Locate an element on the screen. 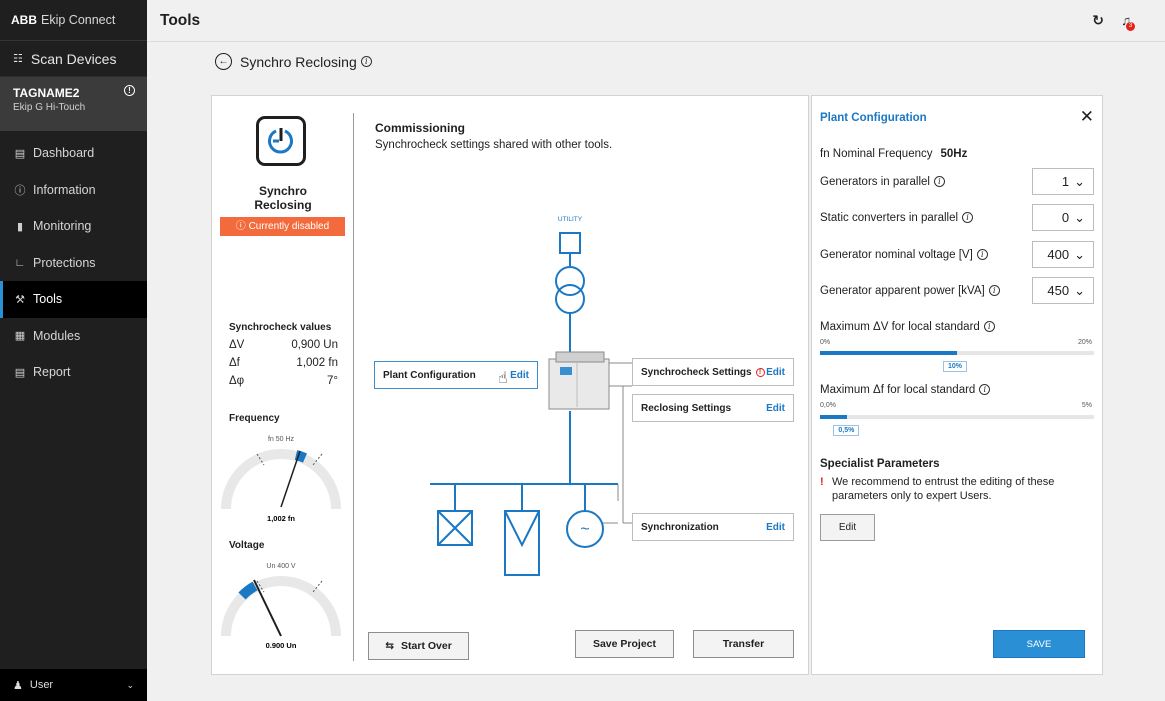 The height and width of the screenshot is (701, 1165). sidebar-item-label: Protections is located at coordinates (64, 262).